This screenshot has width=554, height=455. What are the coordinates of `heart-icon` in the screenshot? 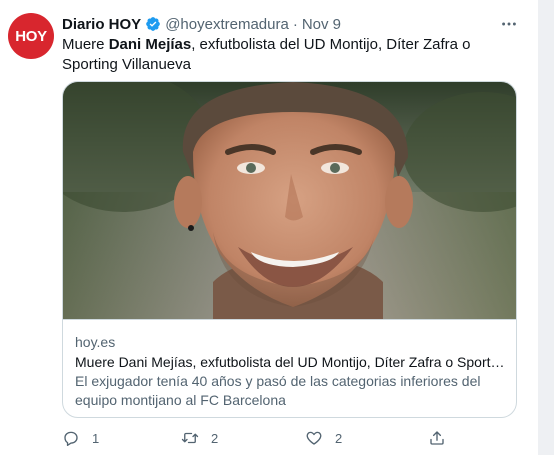 It's located at (314, 438).